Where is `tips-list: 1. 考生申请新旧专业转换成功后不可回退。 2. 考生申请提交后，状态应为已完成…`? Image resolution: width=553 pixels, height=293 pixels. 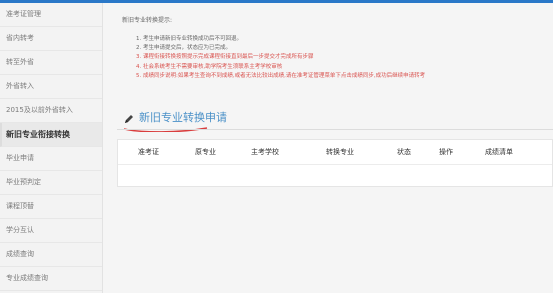 tips-list: 1. 考生申请新旧专业转换成功后不可回退。 2. 考生申请提交后，状态应为已完成… is located at coordinates (344, 58).